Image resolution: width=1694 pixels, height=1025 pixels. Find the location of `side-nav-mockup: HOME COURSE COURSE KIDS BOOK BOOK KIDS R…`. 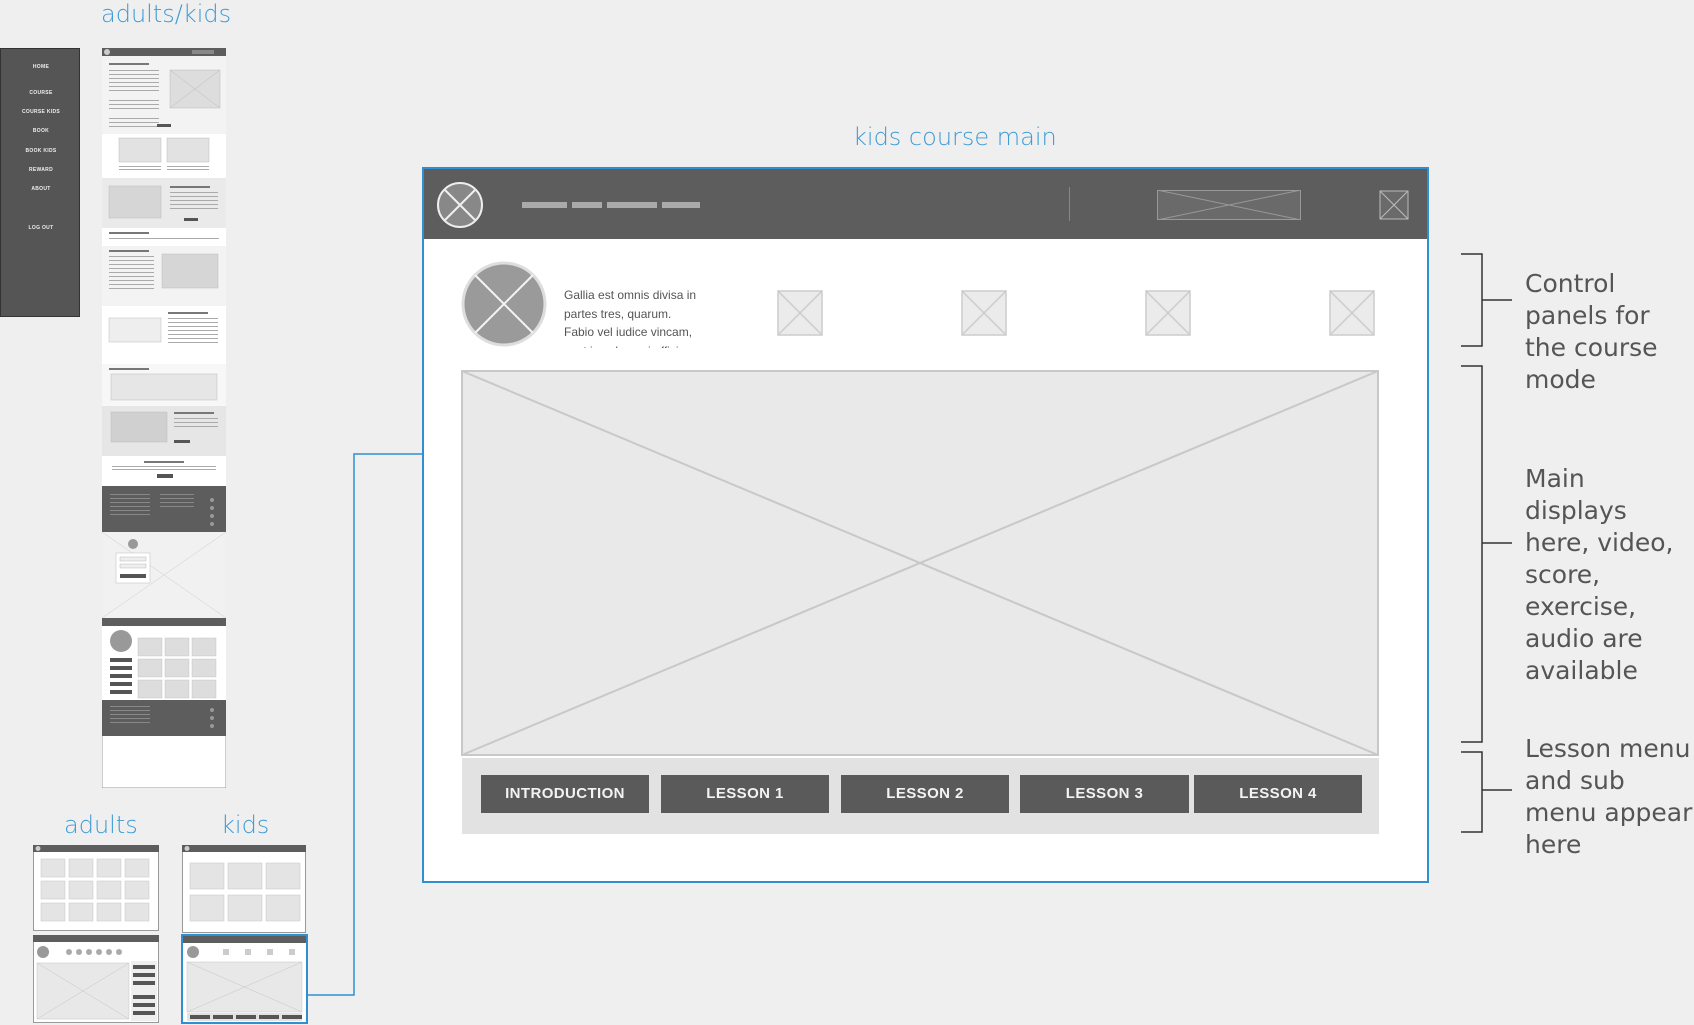

side-nav-mockup: HOME COURSE COURSE KIDS BOOK BOOK KIDS R… is located at coordinates (40, 182).